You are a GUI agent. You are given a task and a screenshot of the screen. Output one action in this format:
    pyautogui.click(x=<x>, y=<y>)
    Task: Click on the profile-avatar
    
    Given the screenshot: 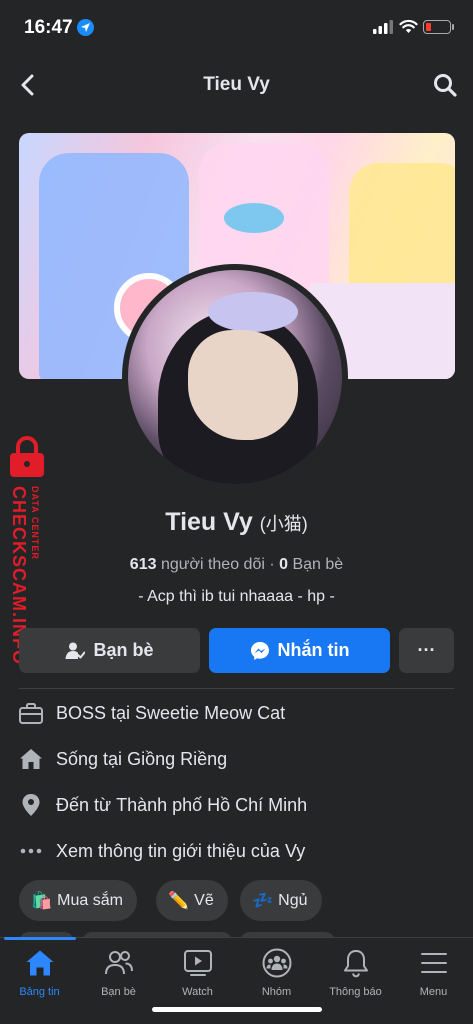 What is the action you would take?
    pyautogui.click(x=235, y=377)
    